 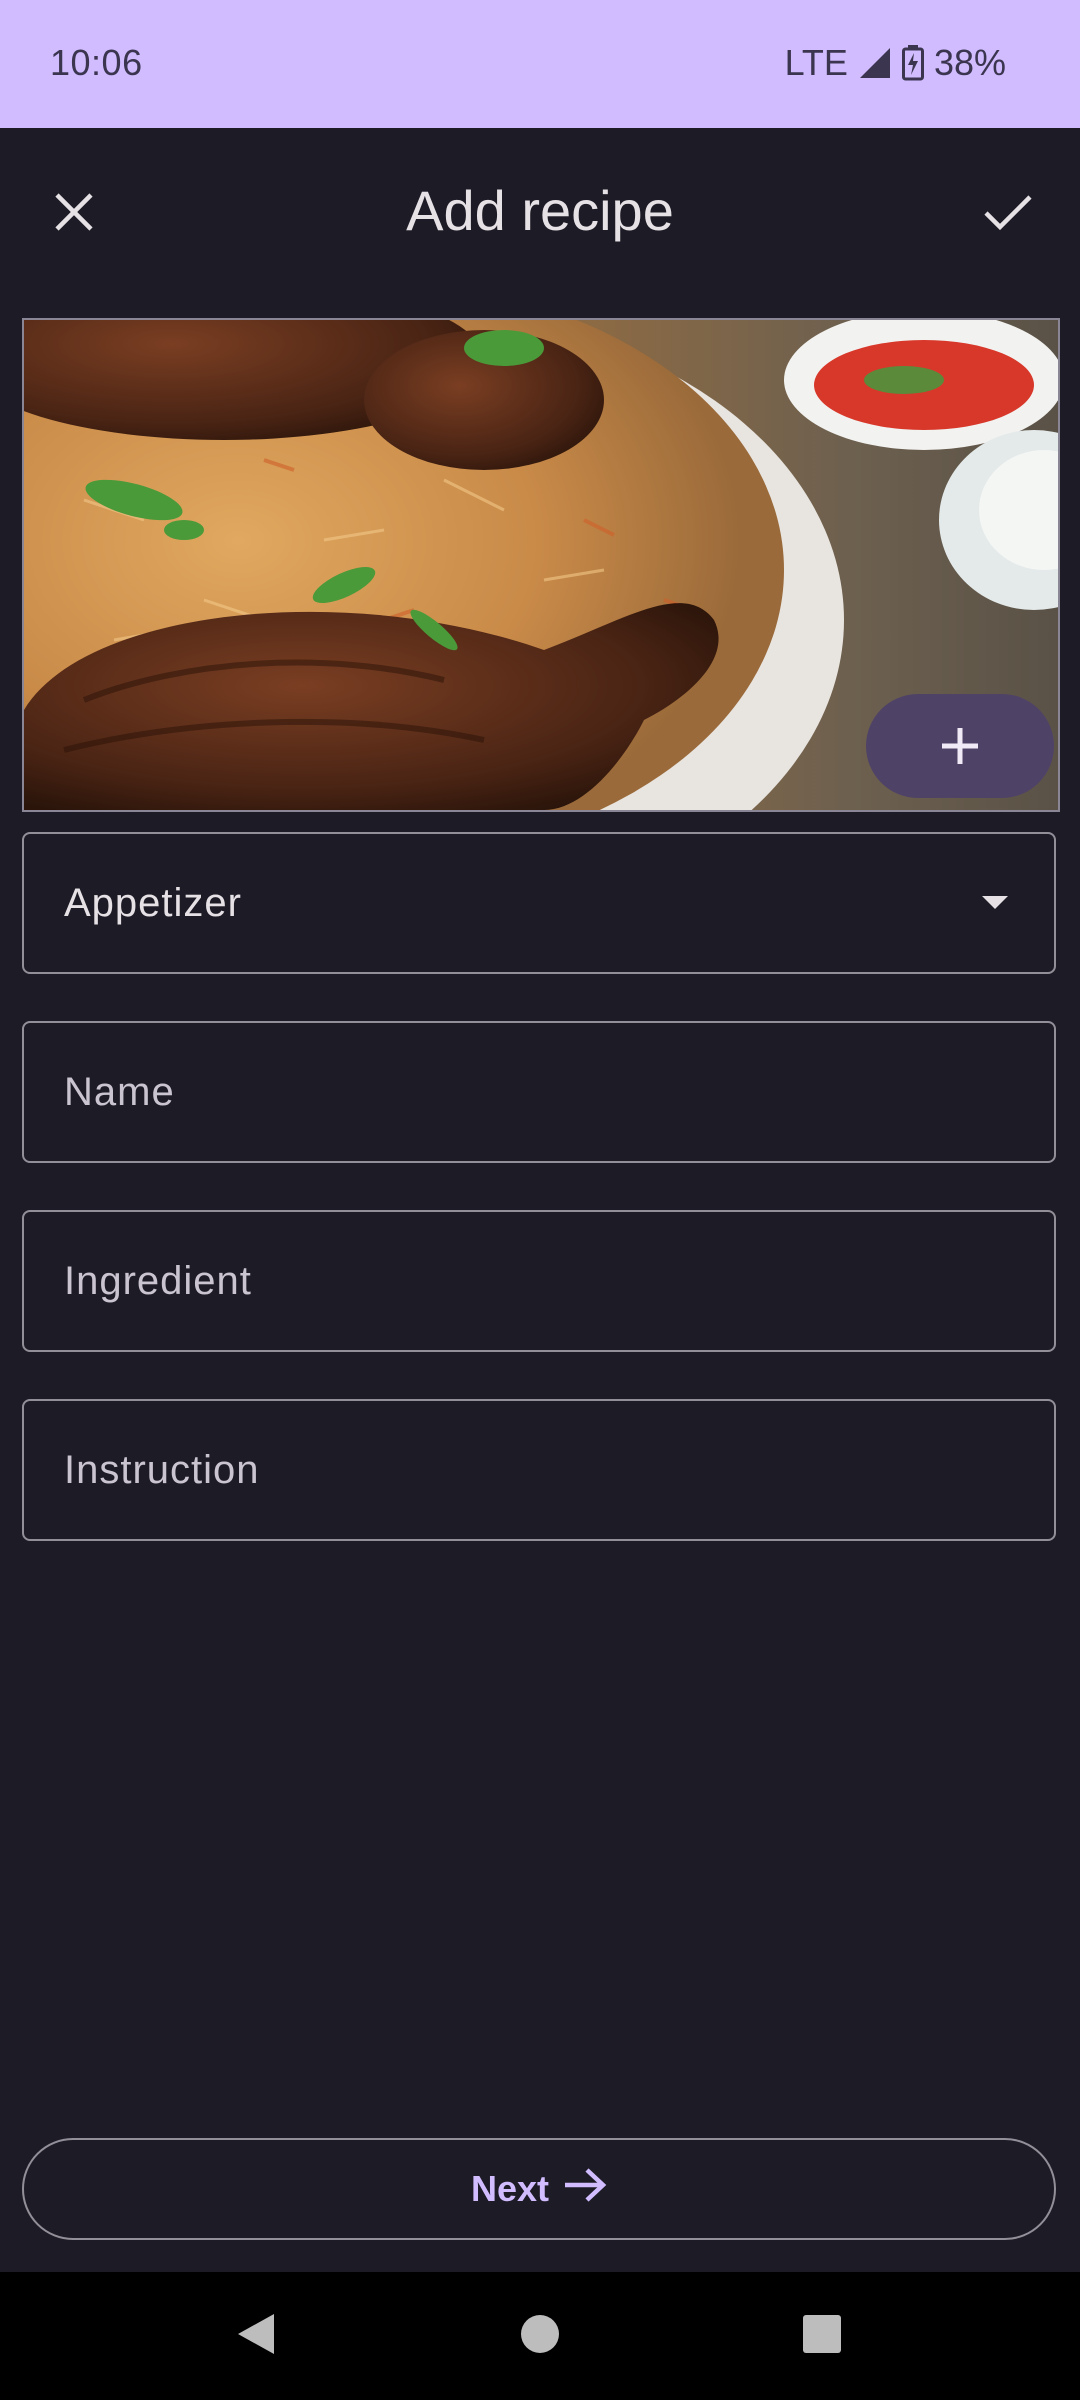 What do you see at coordinates (539, 1281) in the screenshot?
I see `ingredient-field: Ingredient` at bounding box center [539, 1281].